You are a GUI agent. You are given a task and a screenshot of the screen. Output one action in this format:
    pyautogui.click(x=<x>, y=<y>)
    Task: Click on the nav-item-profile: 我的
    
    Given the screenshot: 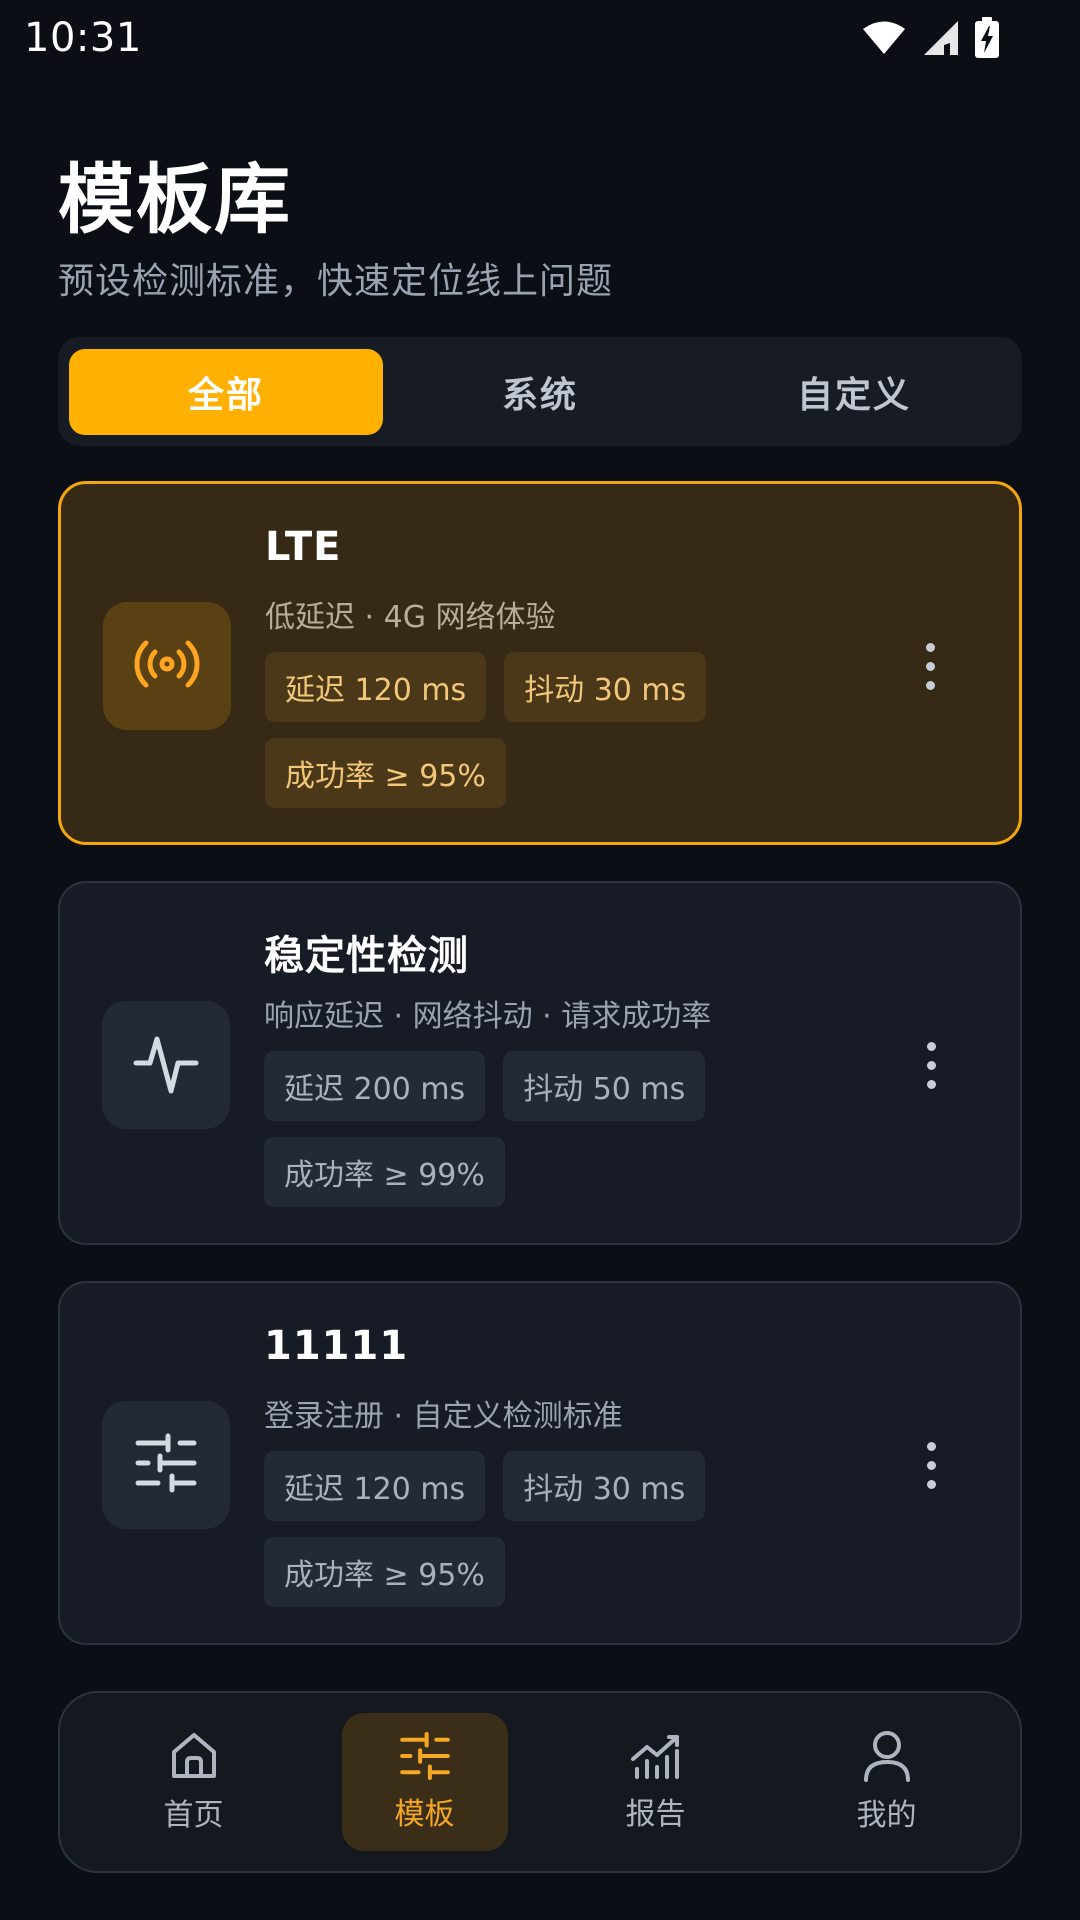 What is the action you would take?
    pyautogui.click(x=887, y=1782)
    